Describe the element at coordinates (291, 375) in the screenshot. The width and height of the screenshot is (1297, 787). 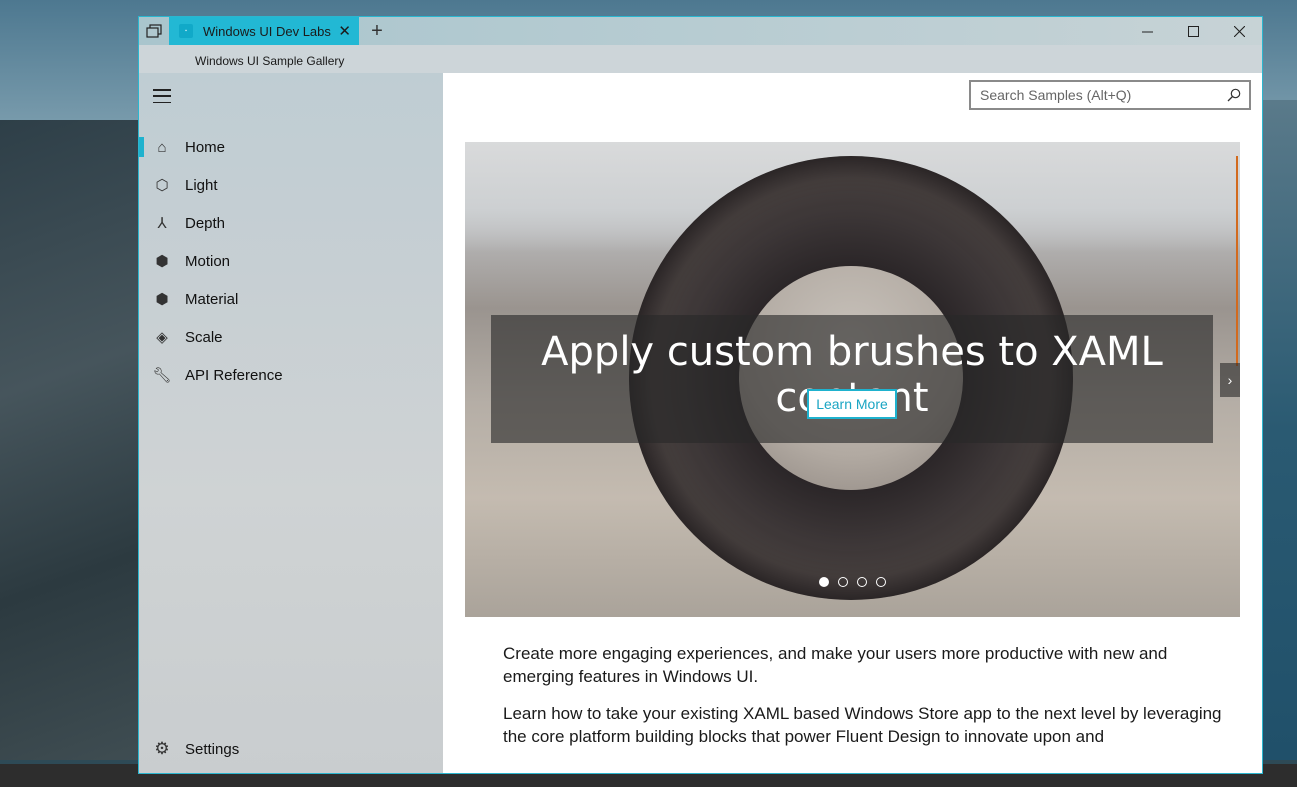
I see `sidebar-item-api-reference: 🔧︎ API Reference` at that location.